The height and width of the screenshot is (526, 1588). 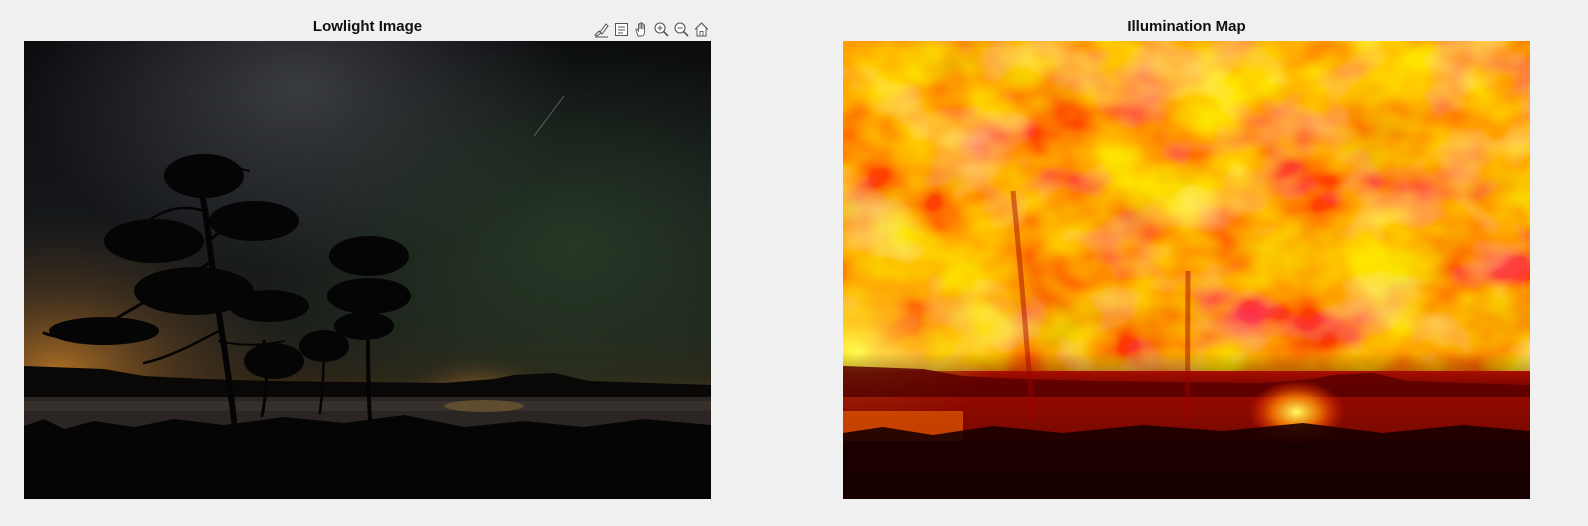 I want to click on brush-icon, so click(x=601, y=29).